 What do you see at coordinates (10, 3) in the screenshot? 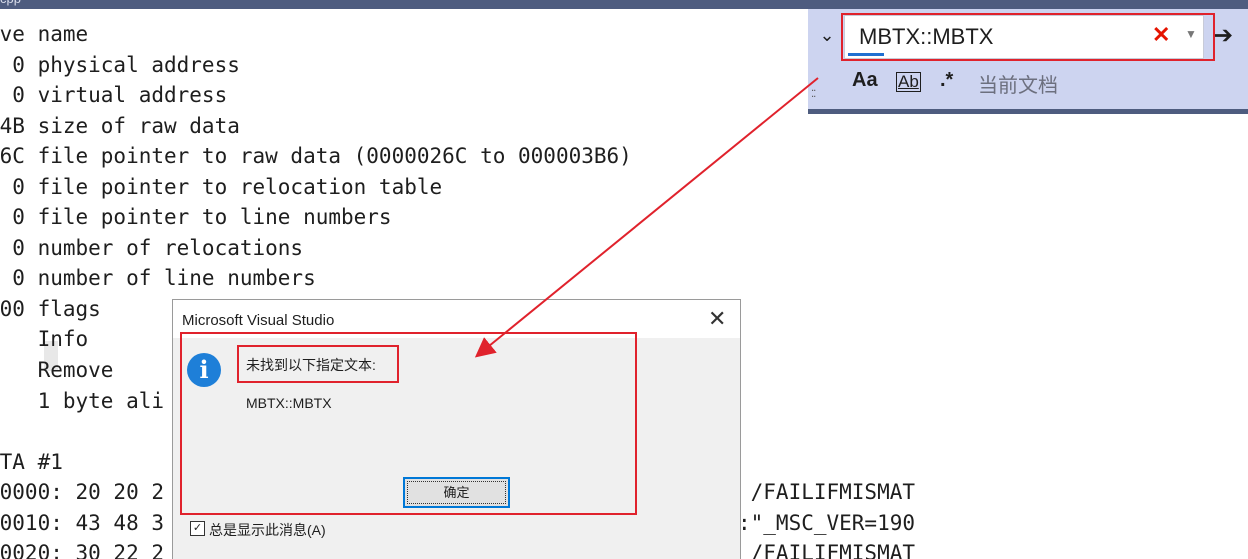
I see `document-tab-label: cpp` at bounding box center [10, 3].